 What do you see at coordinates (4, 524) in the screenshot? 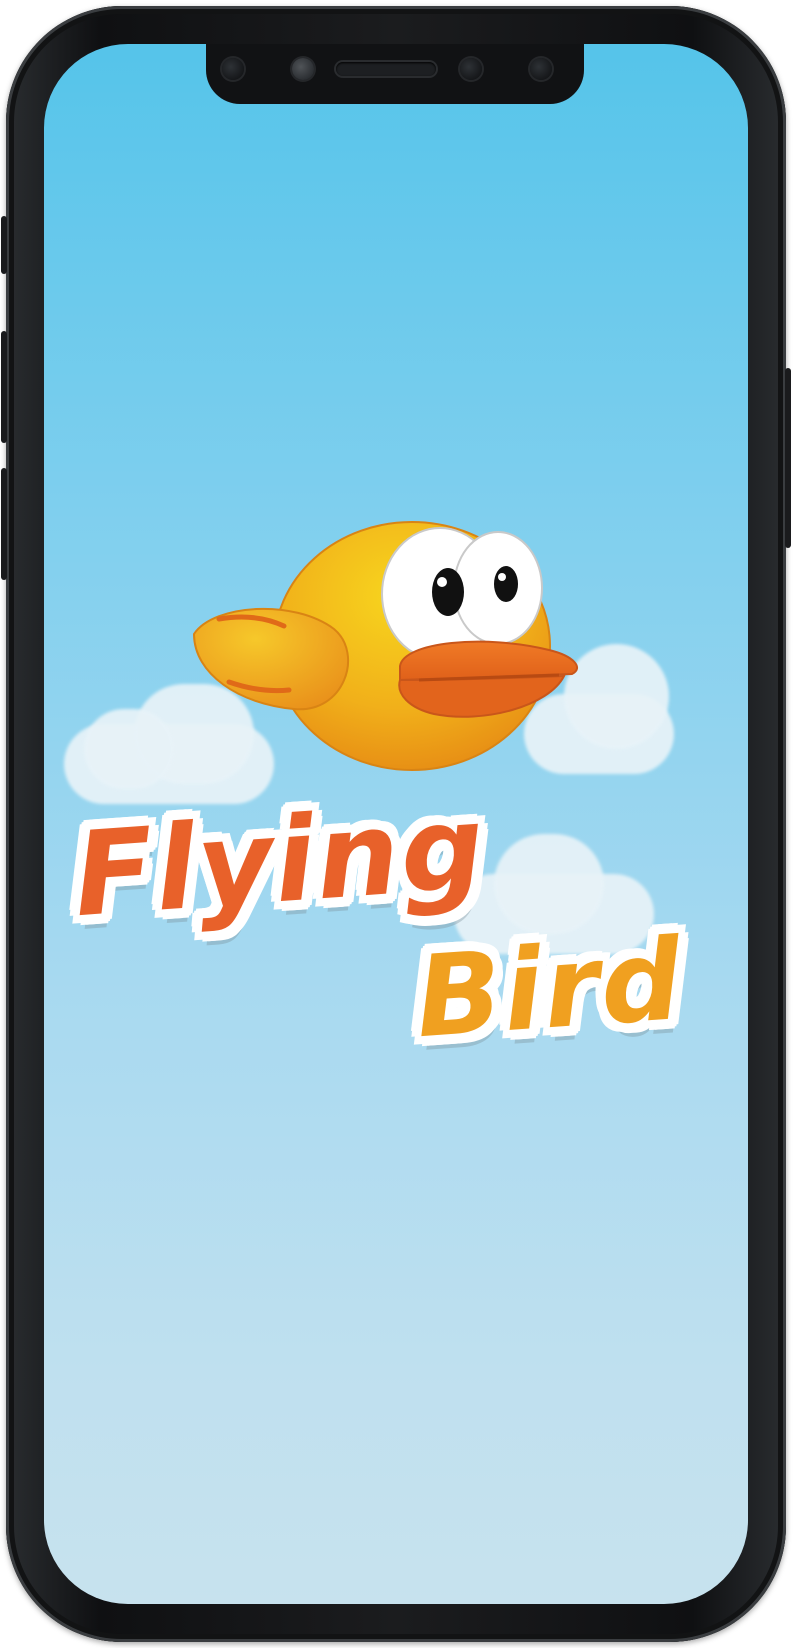
I see `side-button-volume-down` at bounding box center [4, 524].